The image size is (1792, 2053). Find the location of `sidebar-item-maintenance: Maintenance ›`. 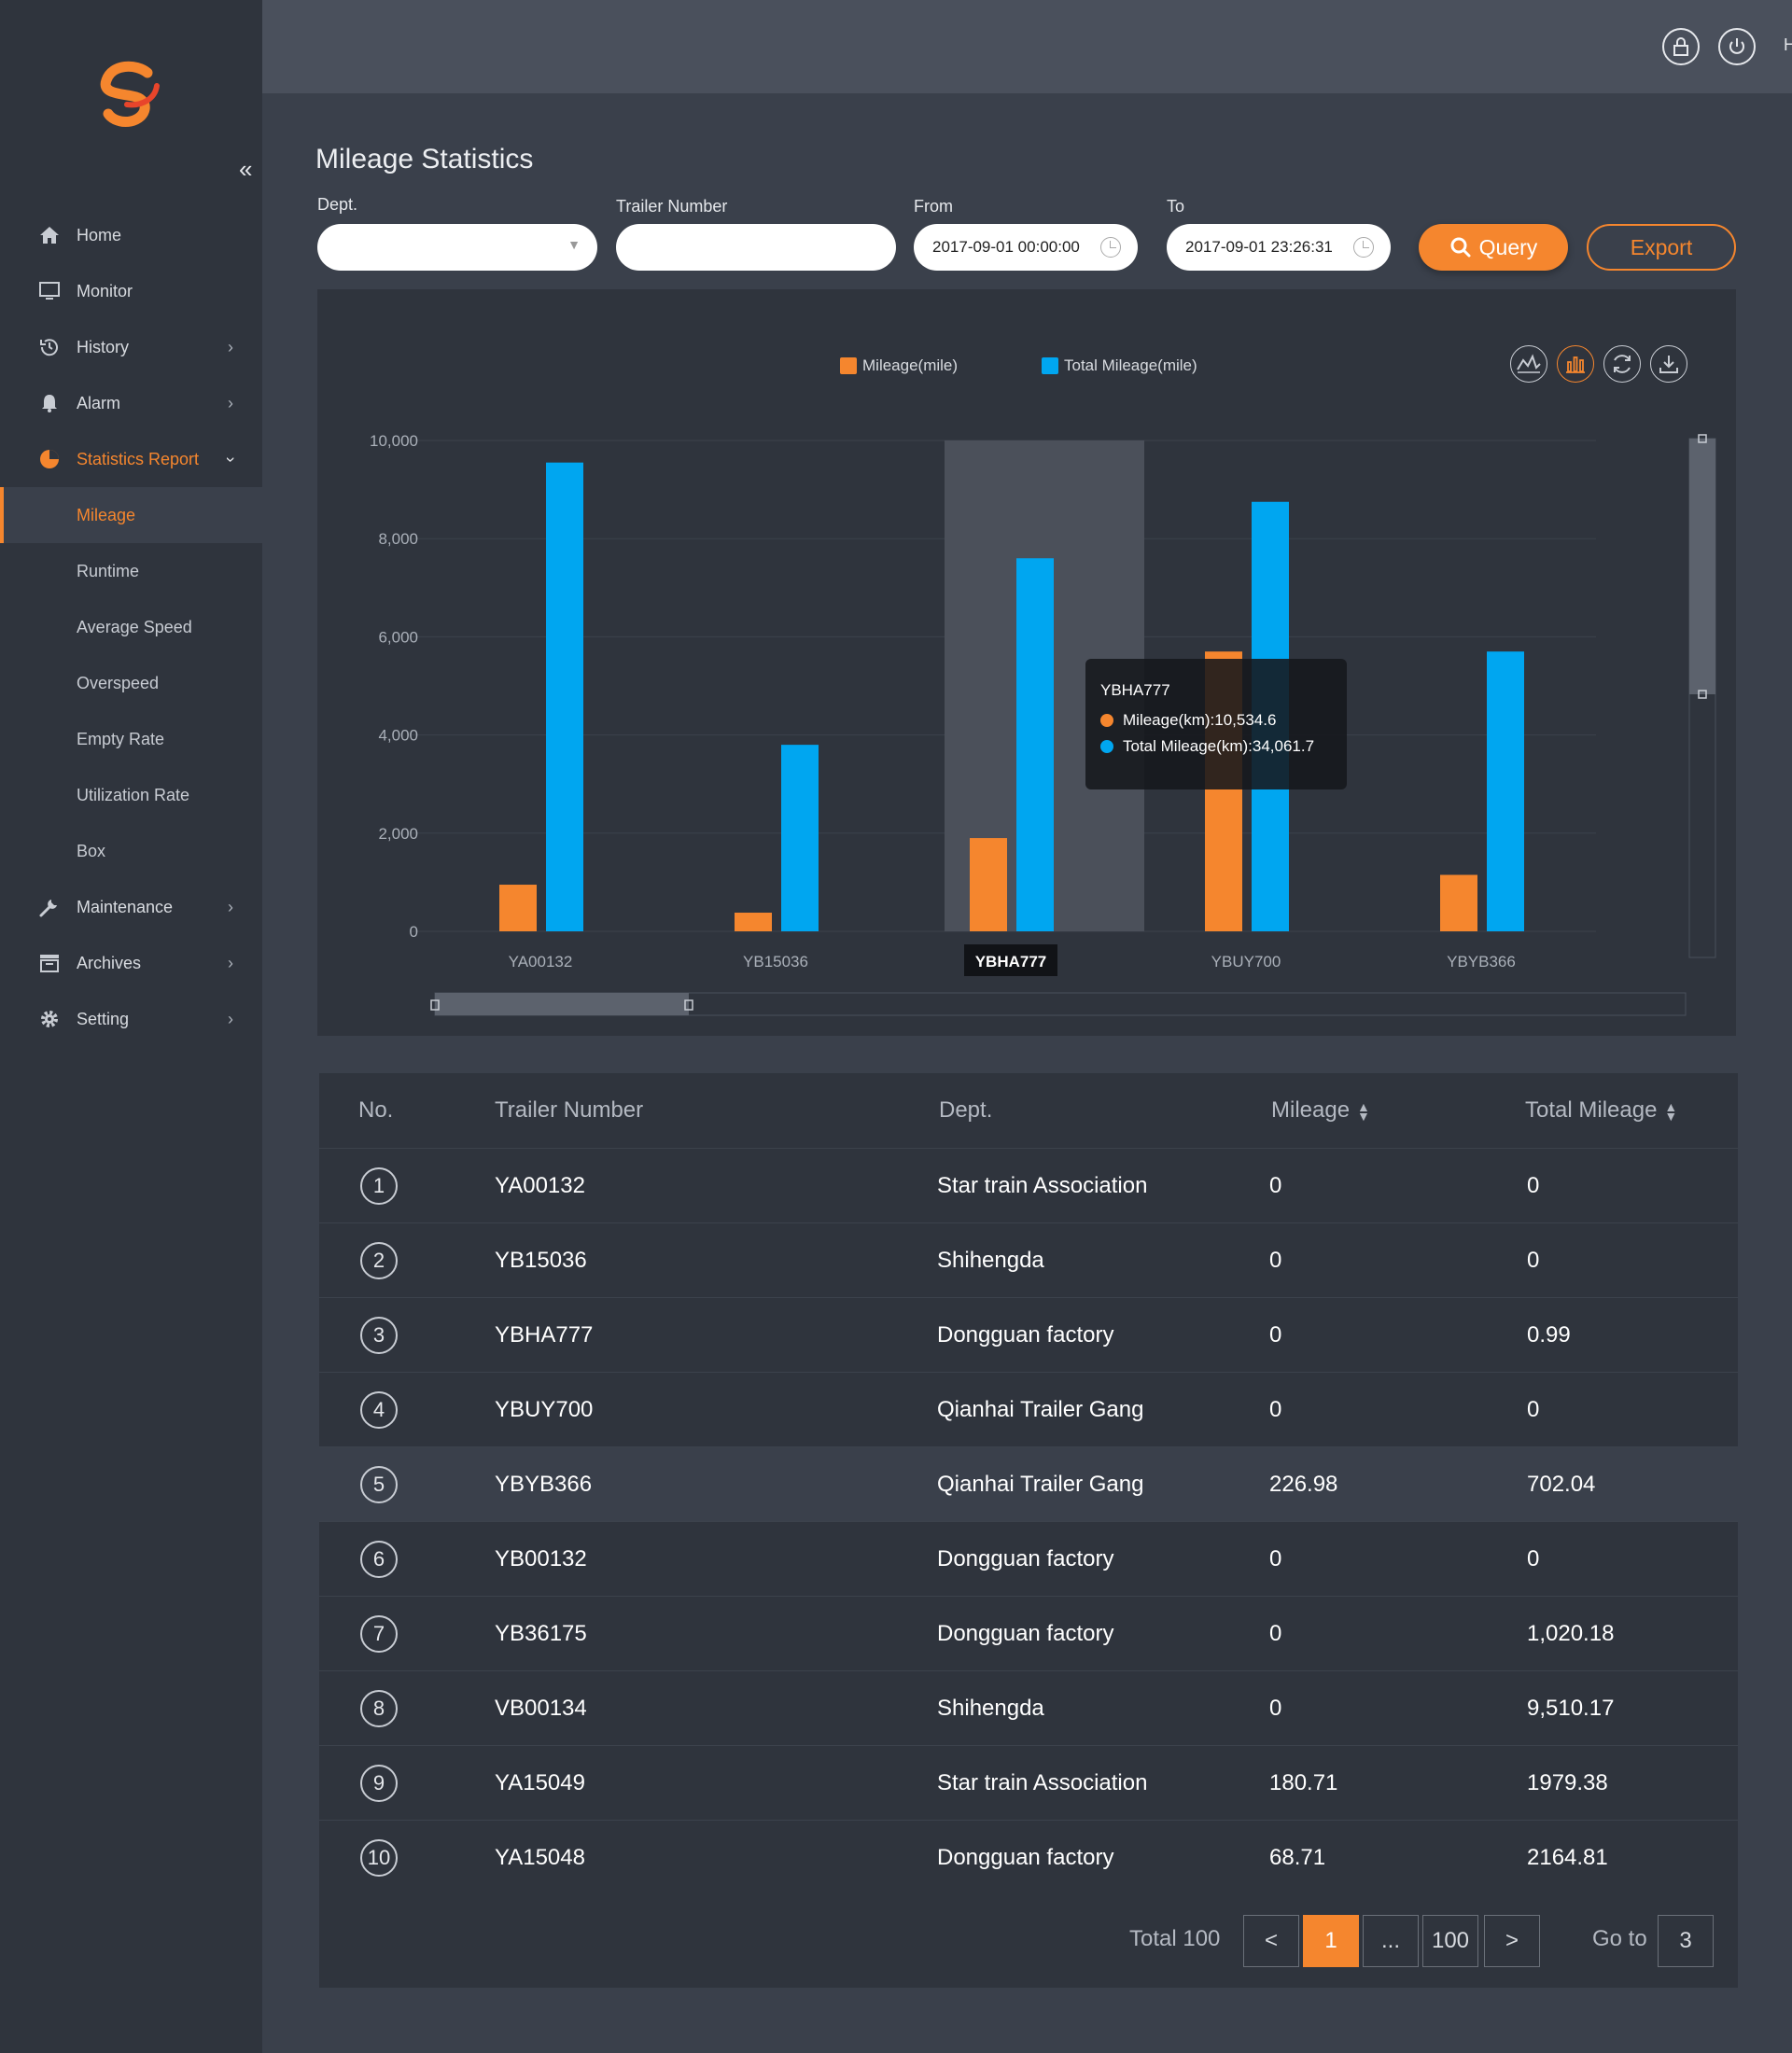

sidebar-item-maintenance: Maintenance › is located at coordinates (131, 907).